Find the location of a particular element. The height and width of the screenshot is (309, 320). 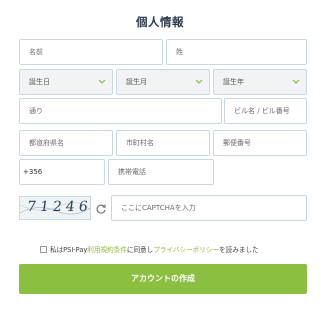

captcha-input: ここにCAPTCHAを入力 is located at coordinates (209, 208).